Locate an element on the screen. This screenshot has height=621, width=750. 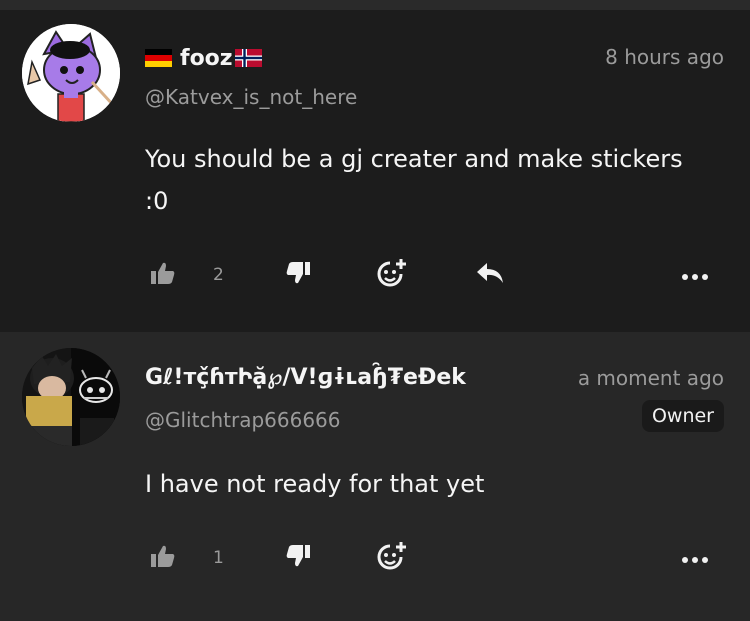
comment-actions: 2 is located at coordinates (435, 275).